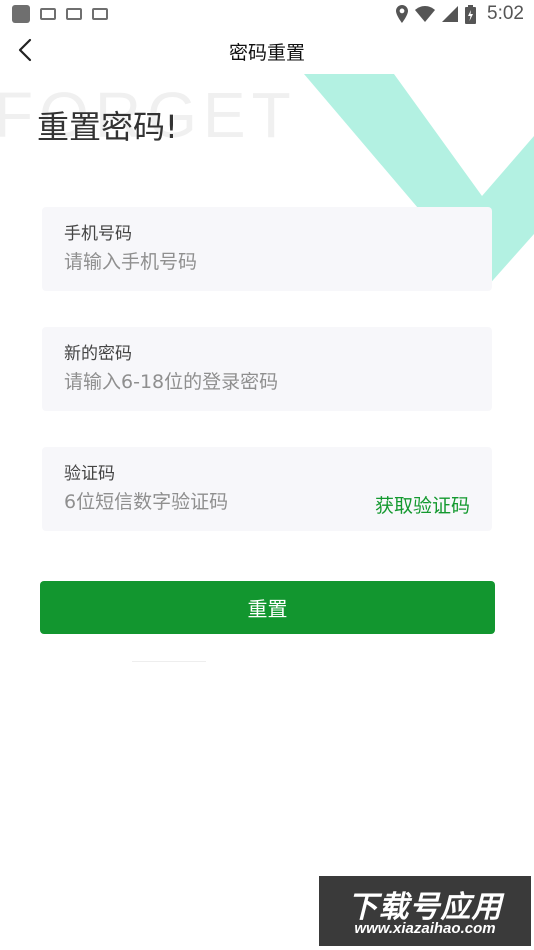  What do you see at coordinates (267, 369) in the screenshot?
I see `password-field: 新的密码` at bounding box center [267, 369].